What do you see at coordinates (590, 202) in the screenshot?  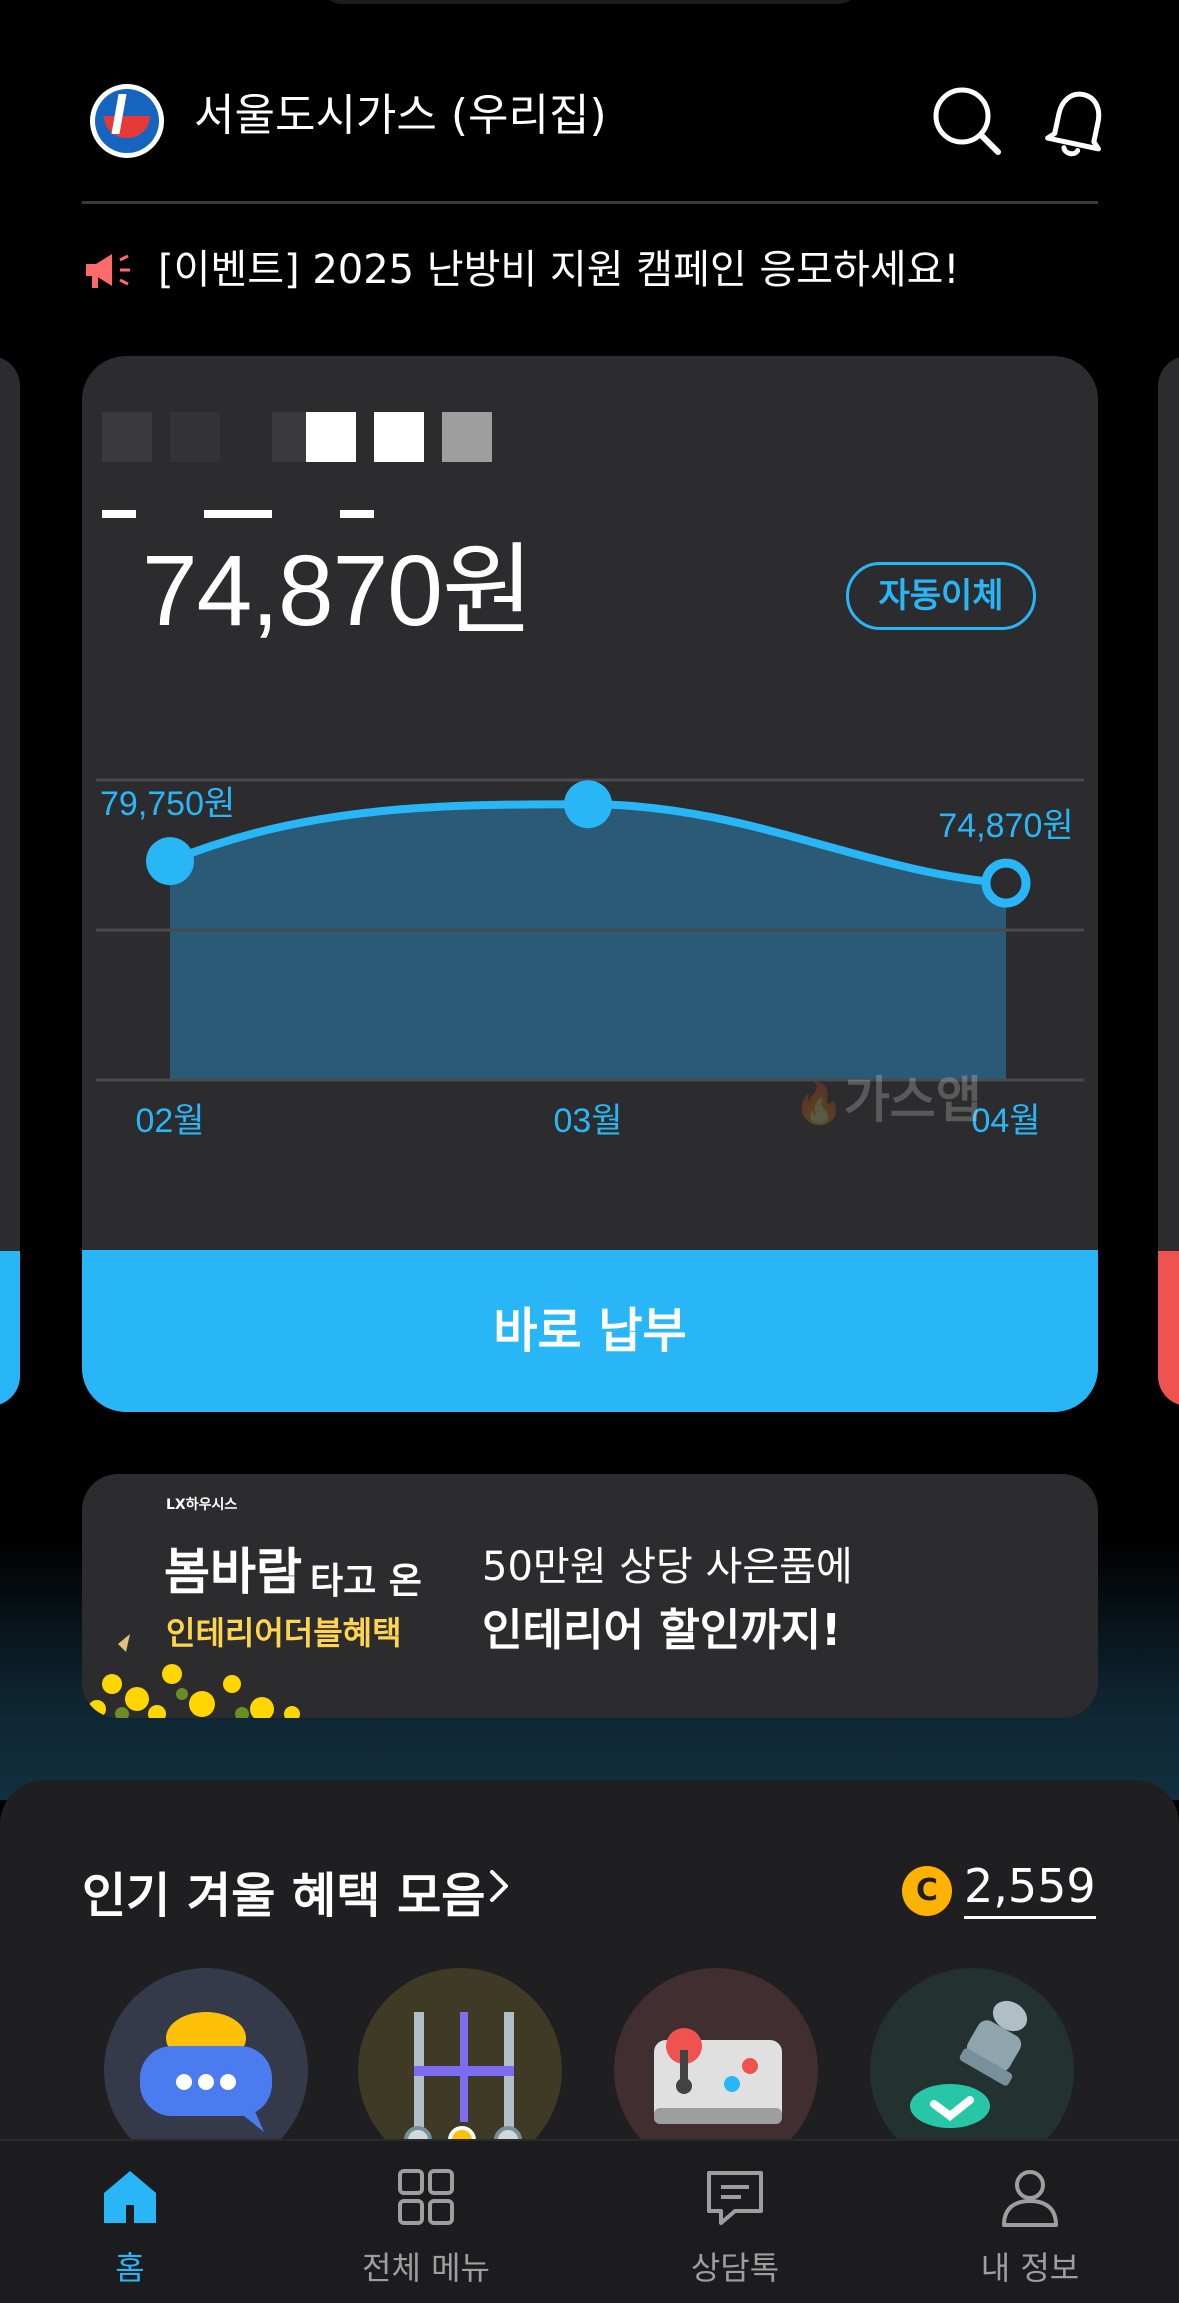 I see `header-divider` at bounding box center [590, 202].